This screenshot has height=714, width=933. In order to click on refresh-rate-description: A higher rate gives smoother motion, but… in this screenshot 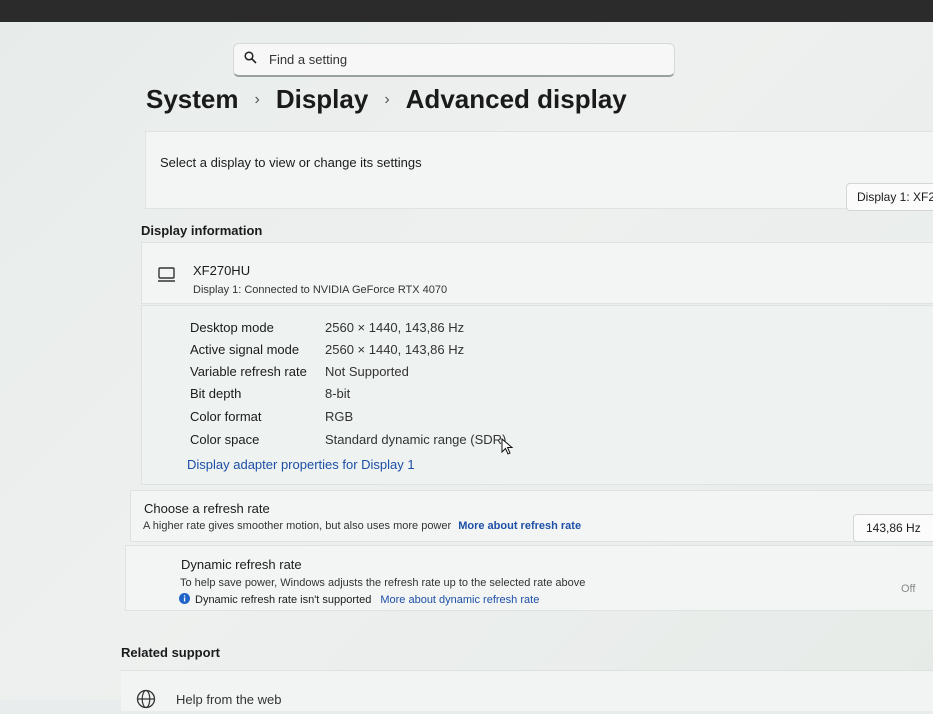, I will do `click(362, 526)`.